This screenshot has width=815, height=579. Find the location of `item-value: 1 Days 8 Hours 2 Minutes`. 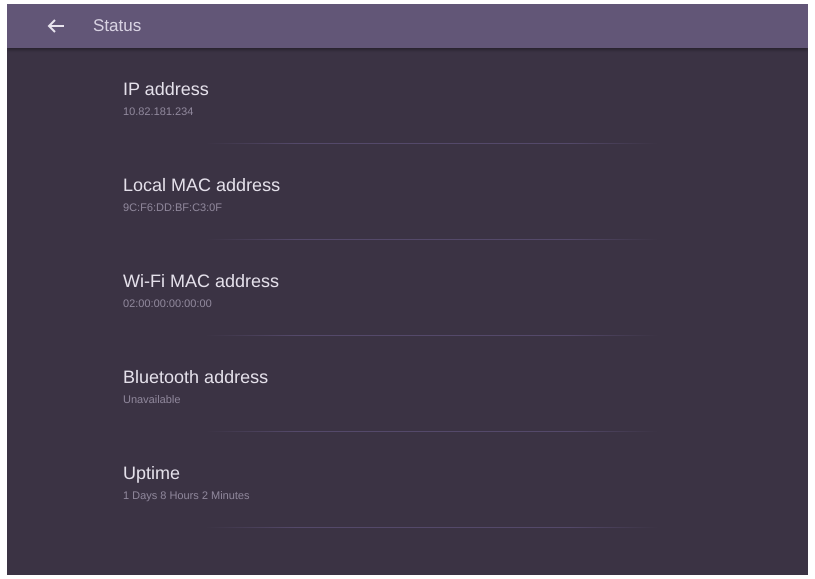

item-value: 1 Days 8 Hours 2 Minutes is located at coordinates (187, 496).